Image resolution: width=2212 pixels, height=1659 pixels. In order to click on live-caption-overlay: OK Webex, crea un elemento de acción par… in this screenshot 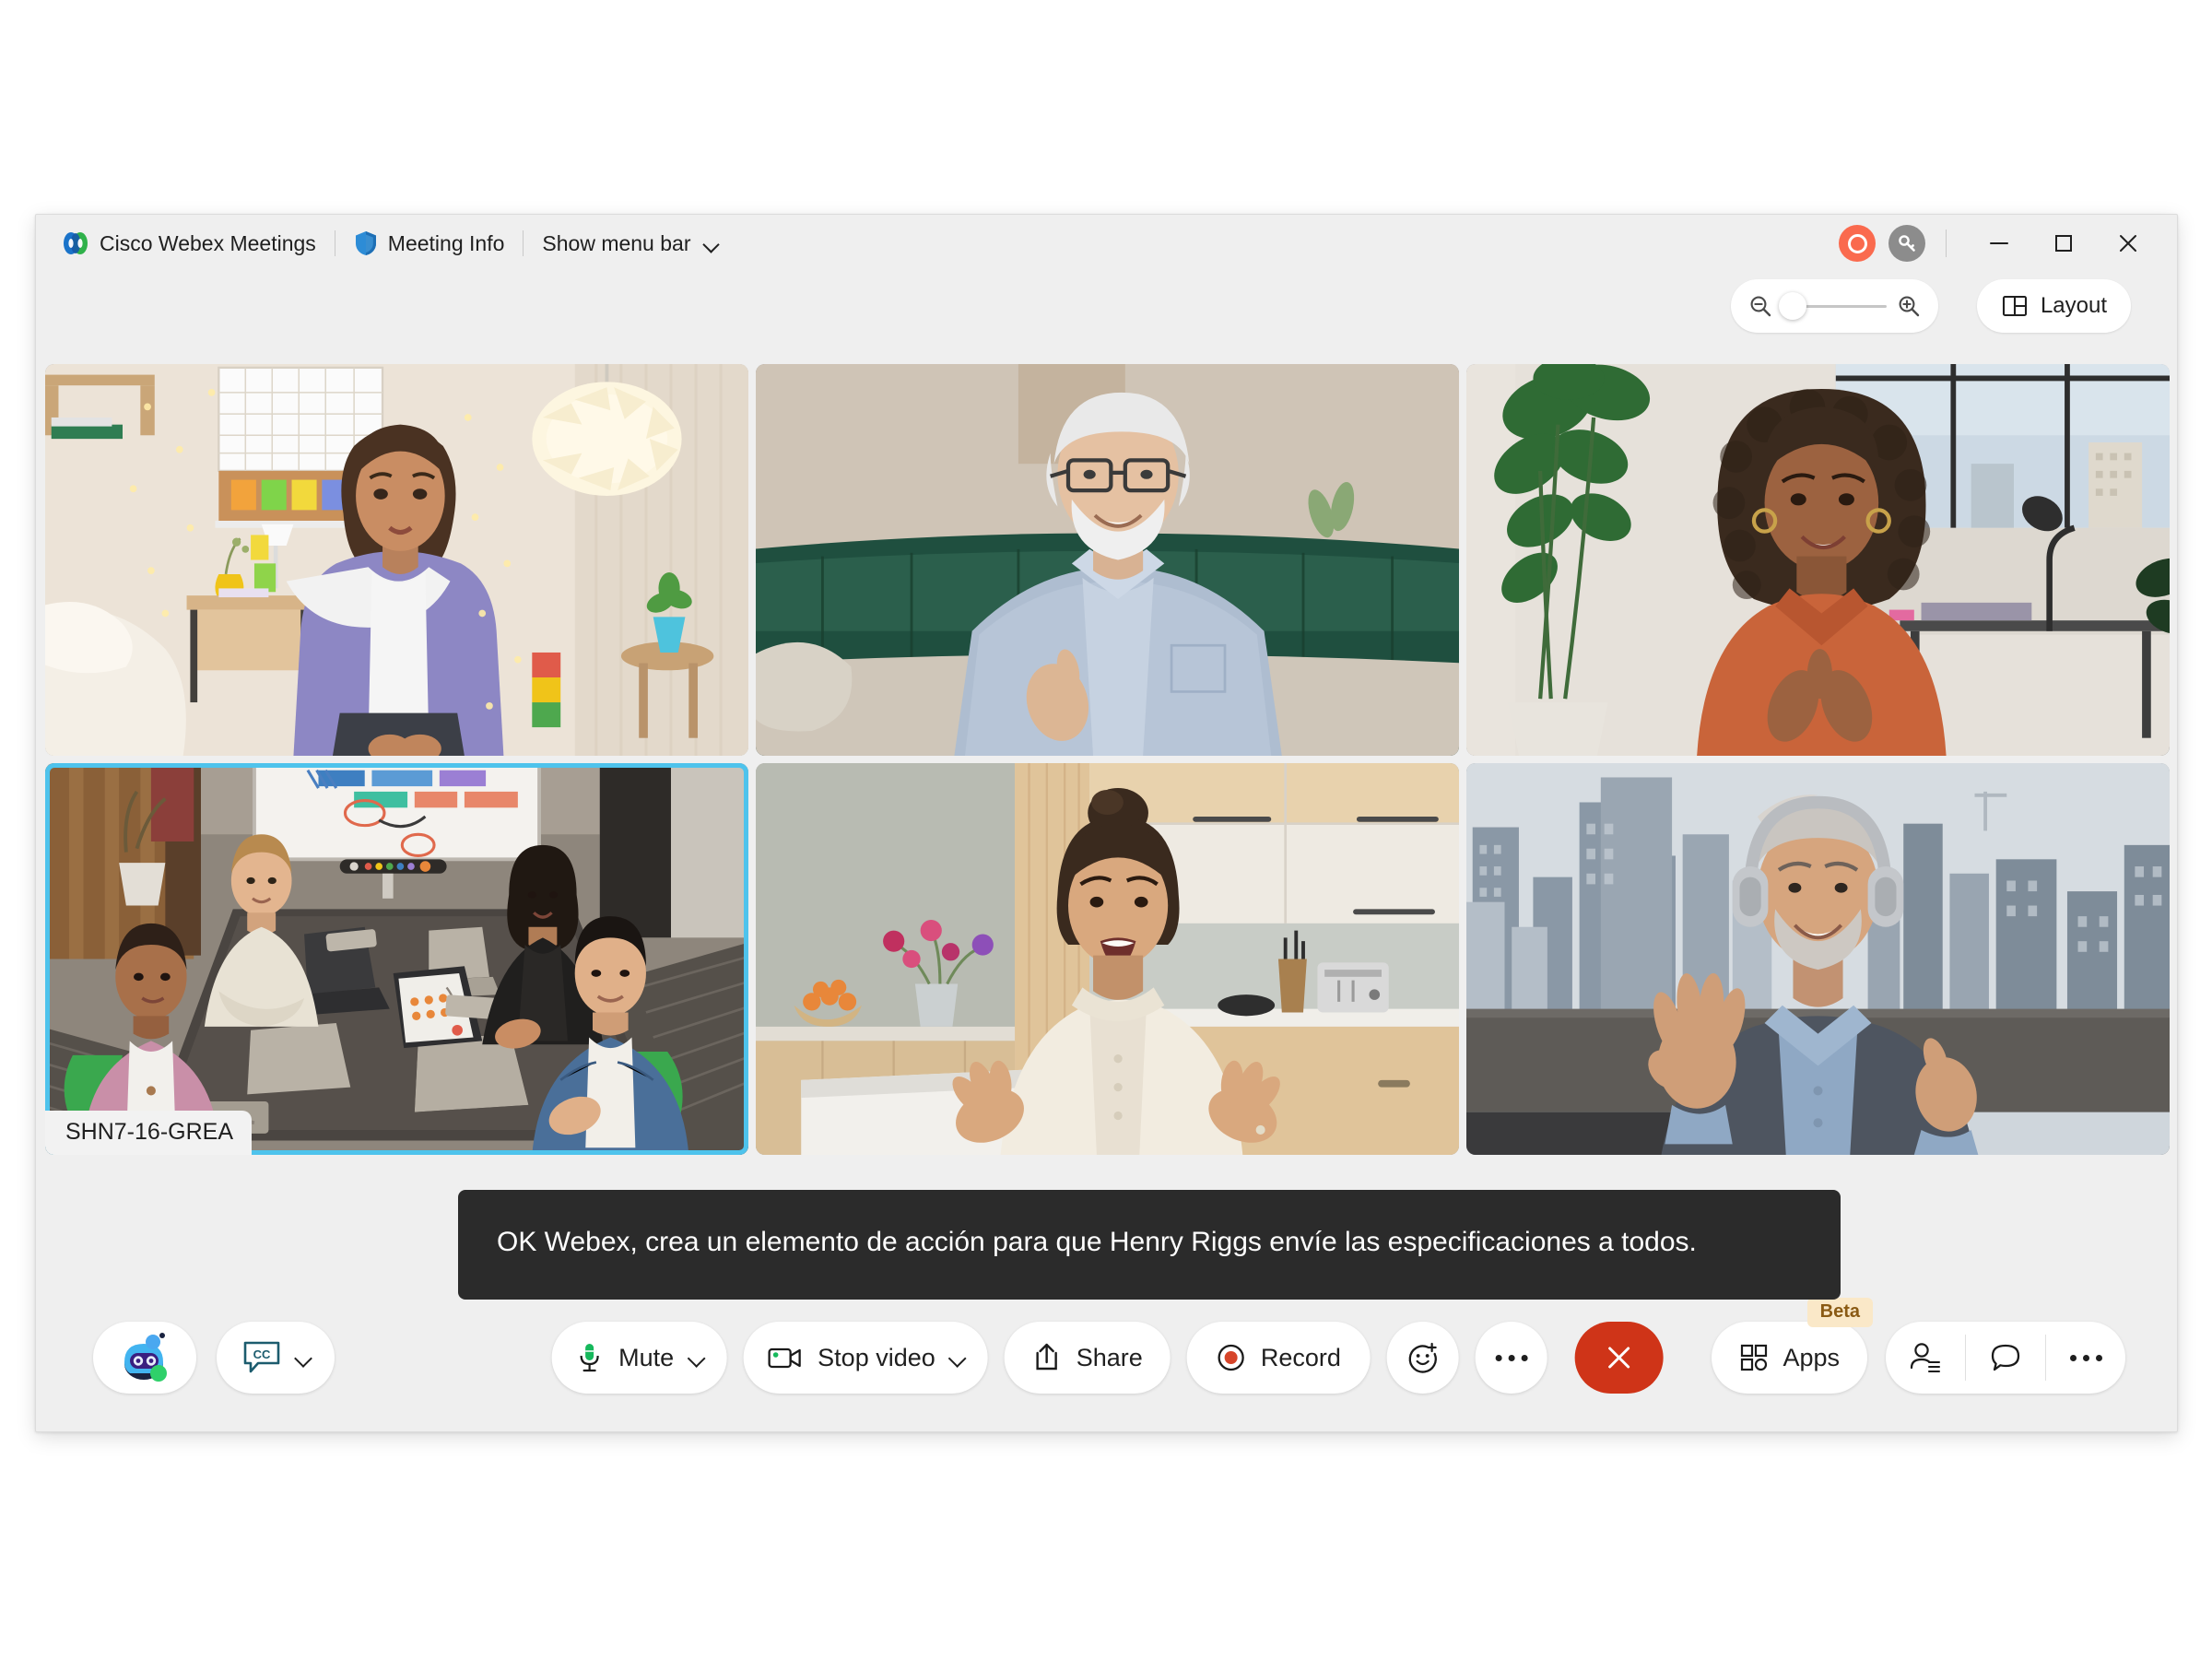, I will do `click(1149, 1245)`.